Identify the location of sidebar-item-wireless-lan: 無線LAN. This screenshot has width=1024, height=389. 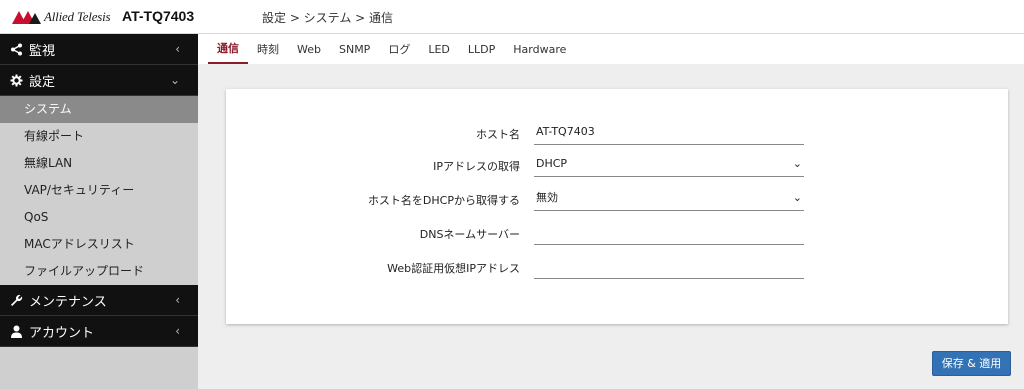
(99, 163).